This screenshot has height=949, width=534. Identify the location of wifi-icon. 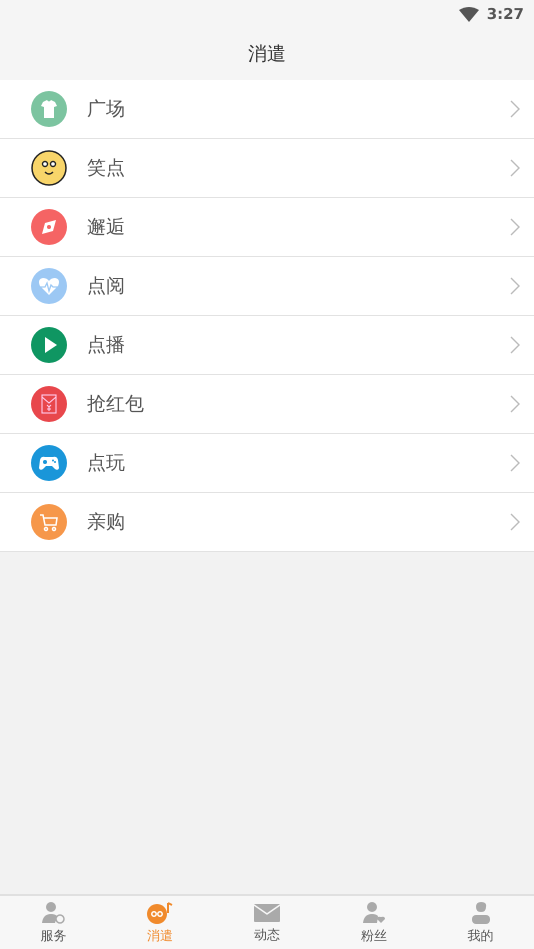
(468, 14).